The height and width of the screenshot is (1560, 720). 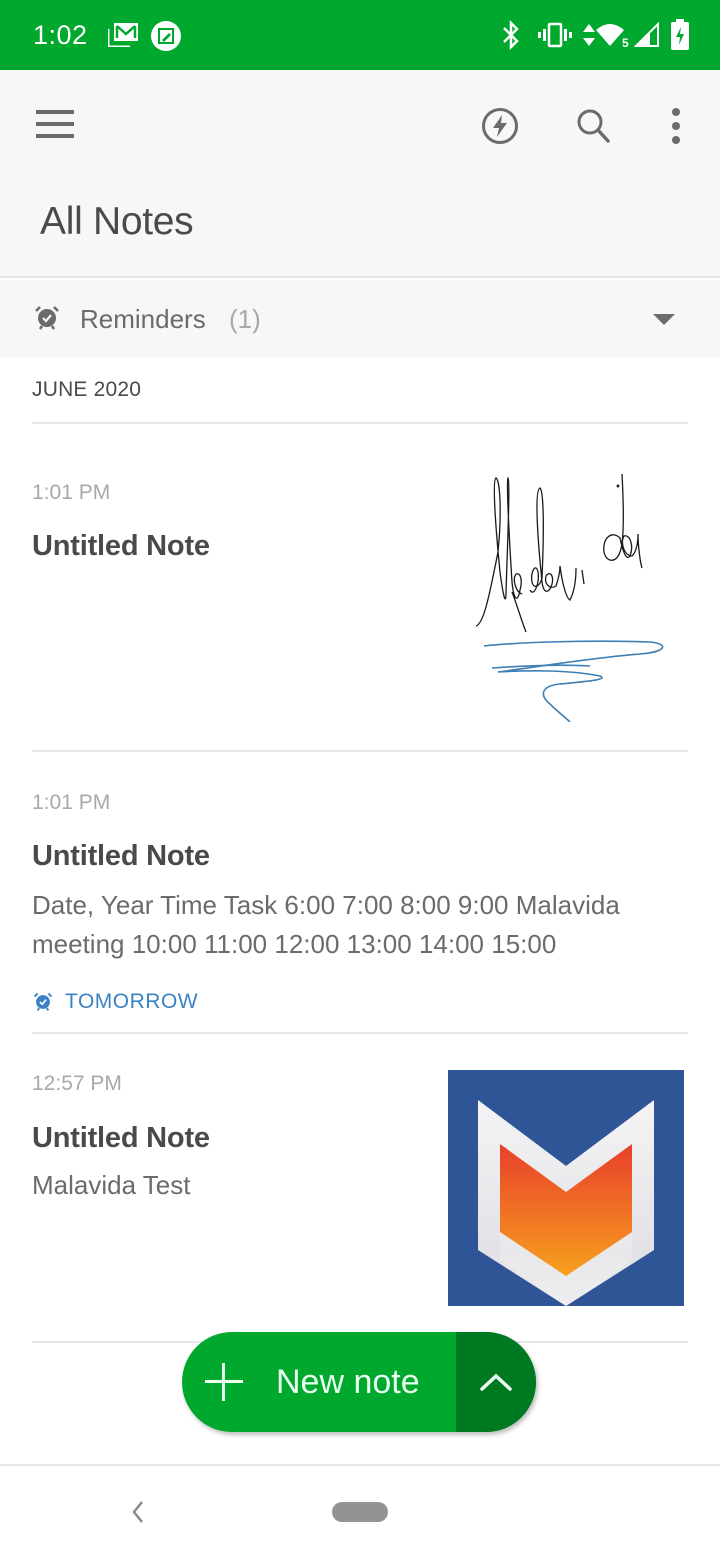 What do you see at coordinates (360, 174) in the screenshot?
I see `app-bar: All Notes` at bounding box center [360, 174].